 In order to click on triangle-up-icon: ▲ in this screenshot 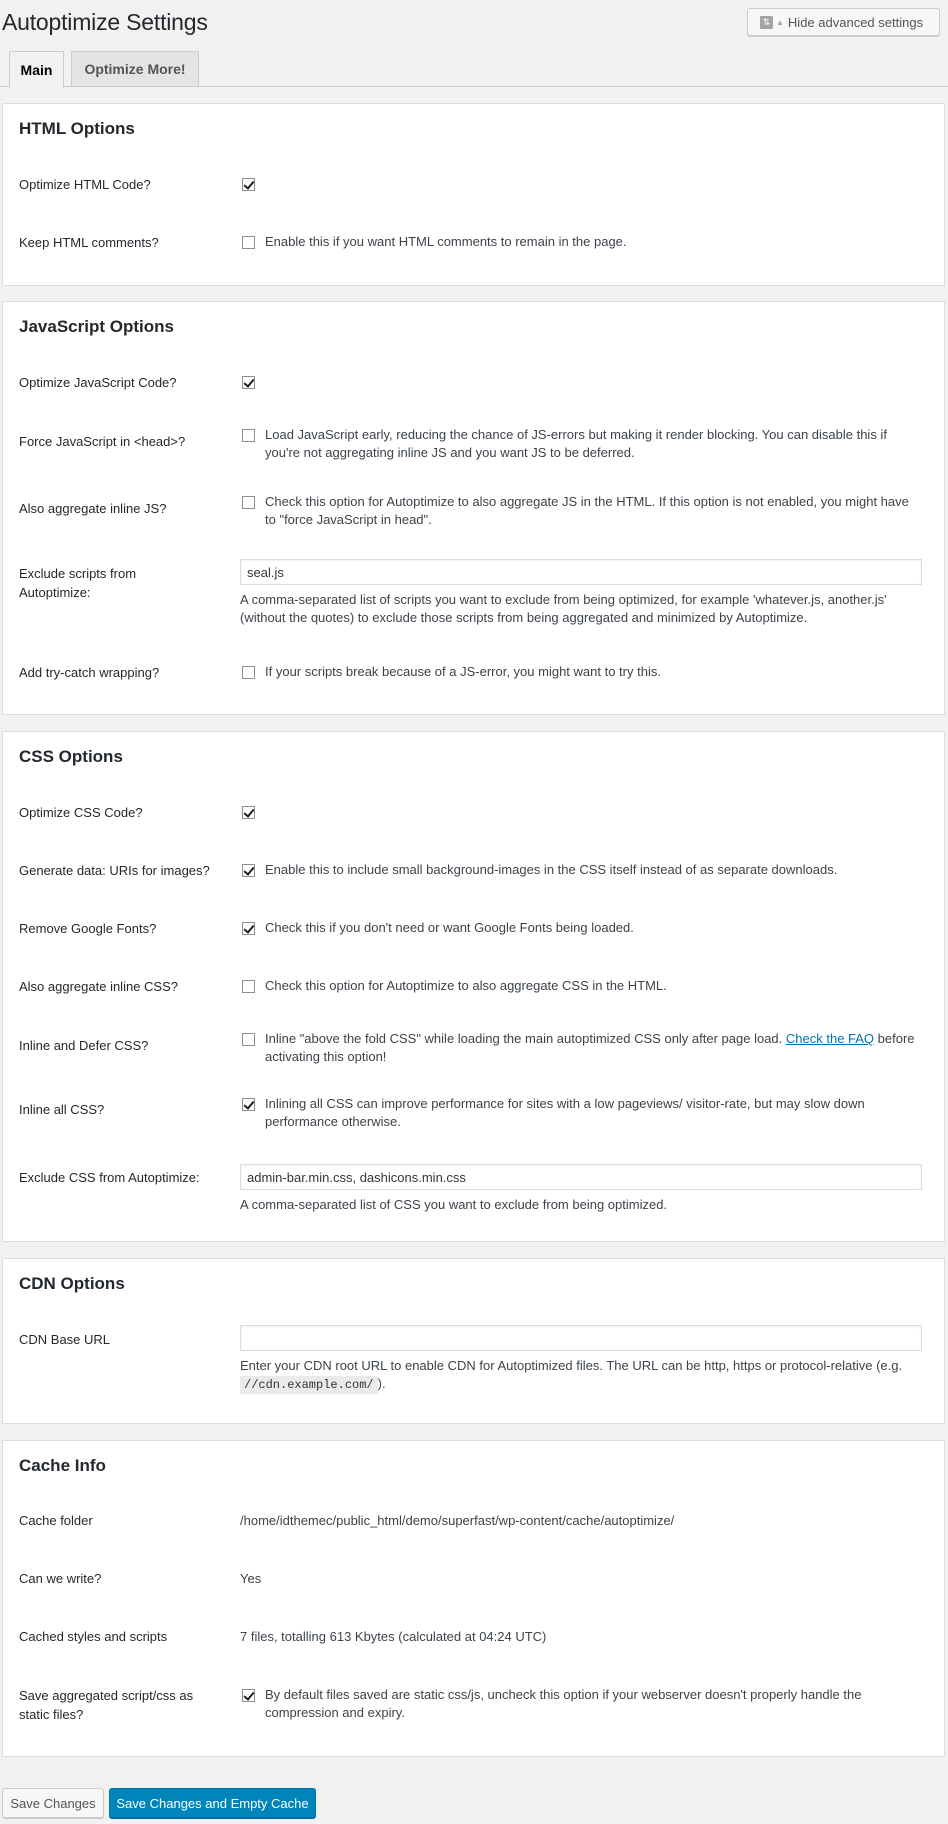, I will do `click(780, 22)`.